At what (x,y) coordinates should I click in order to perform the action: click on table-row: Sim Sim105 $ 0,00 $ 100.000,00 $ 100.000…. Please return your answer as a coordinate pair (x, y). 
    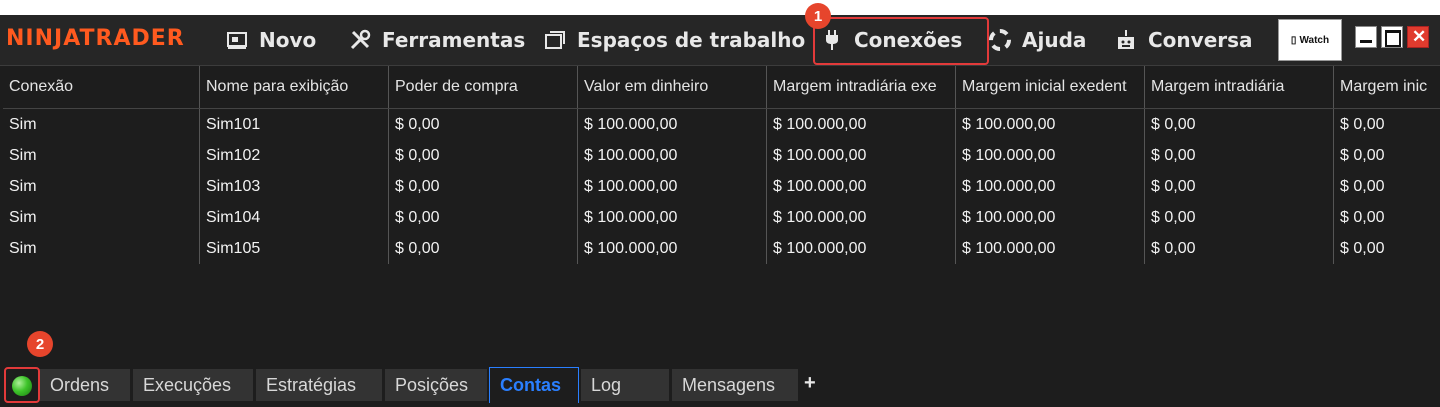
    Looking at the image, I should click on (721, 248).